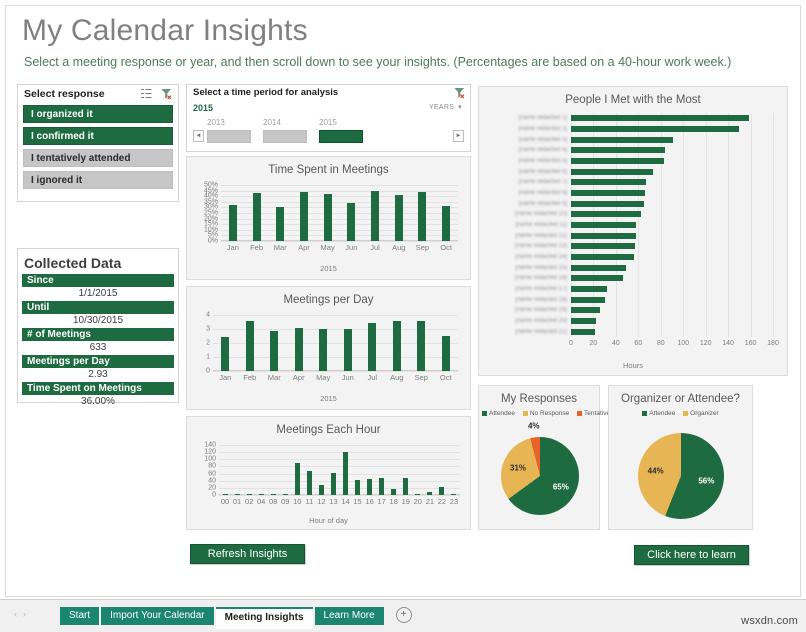 The image size is (806, 632). What do you see at coordinates (229, 136) in the screenshot?
I see `timeline-block-2013` at bounding box center [229, 136].